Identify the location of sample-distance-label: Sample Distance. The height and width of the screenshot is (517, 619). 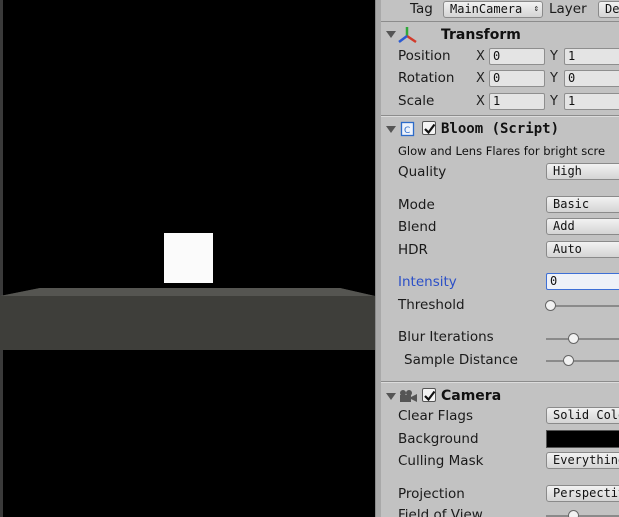
(461, 360).